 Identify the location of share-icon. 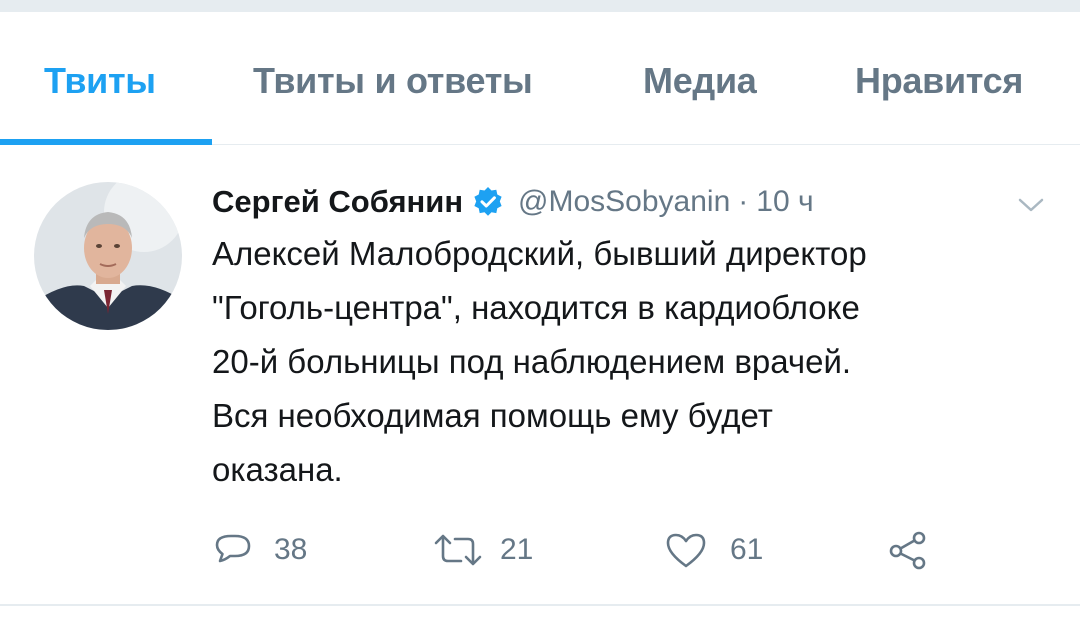
(908, 550).